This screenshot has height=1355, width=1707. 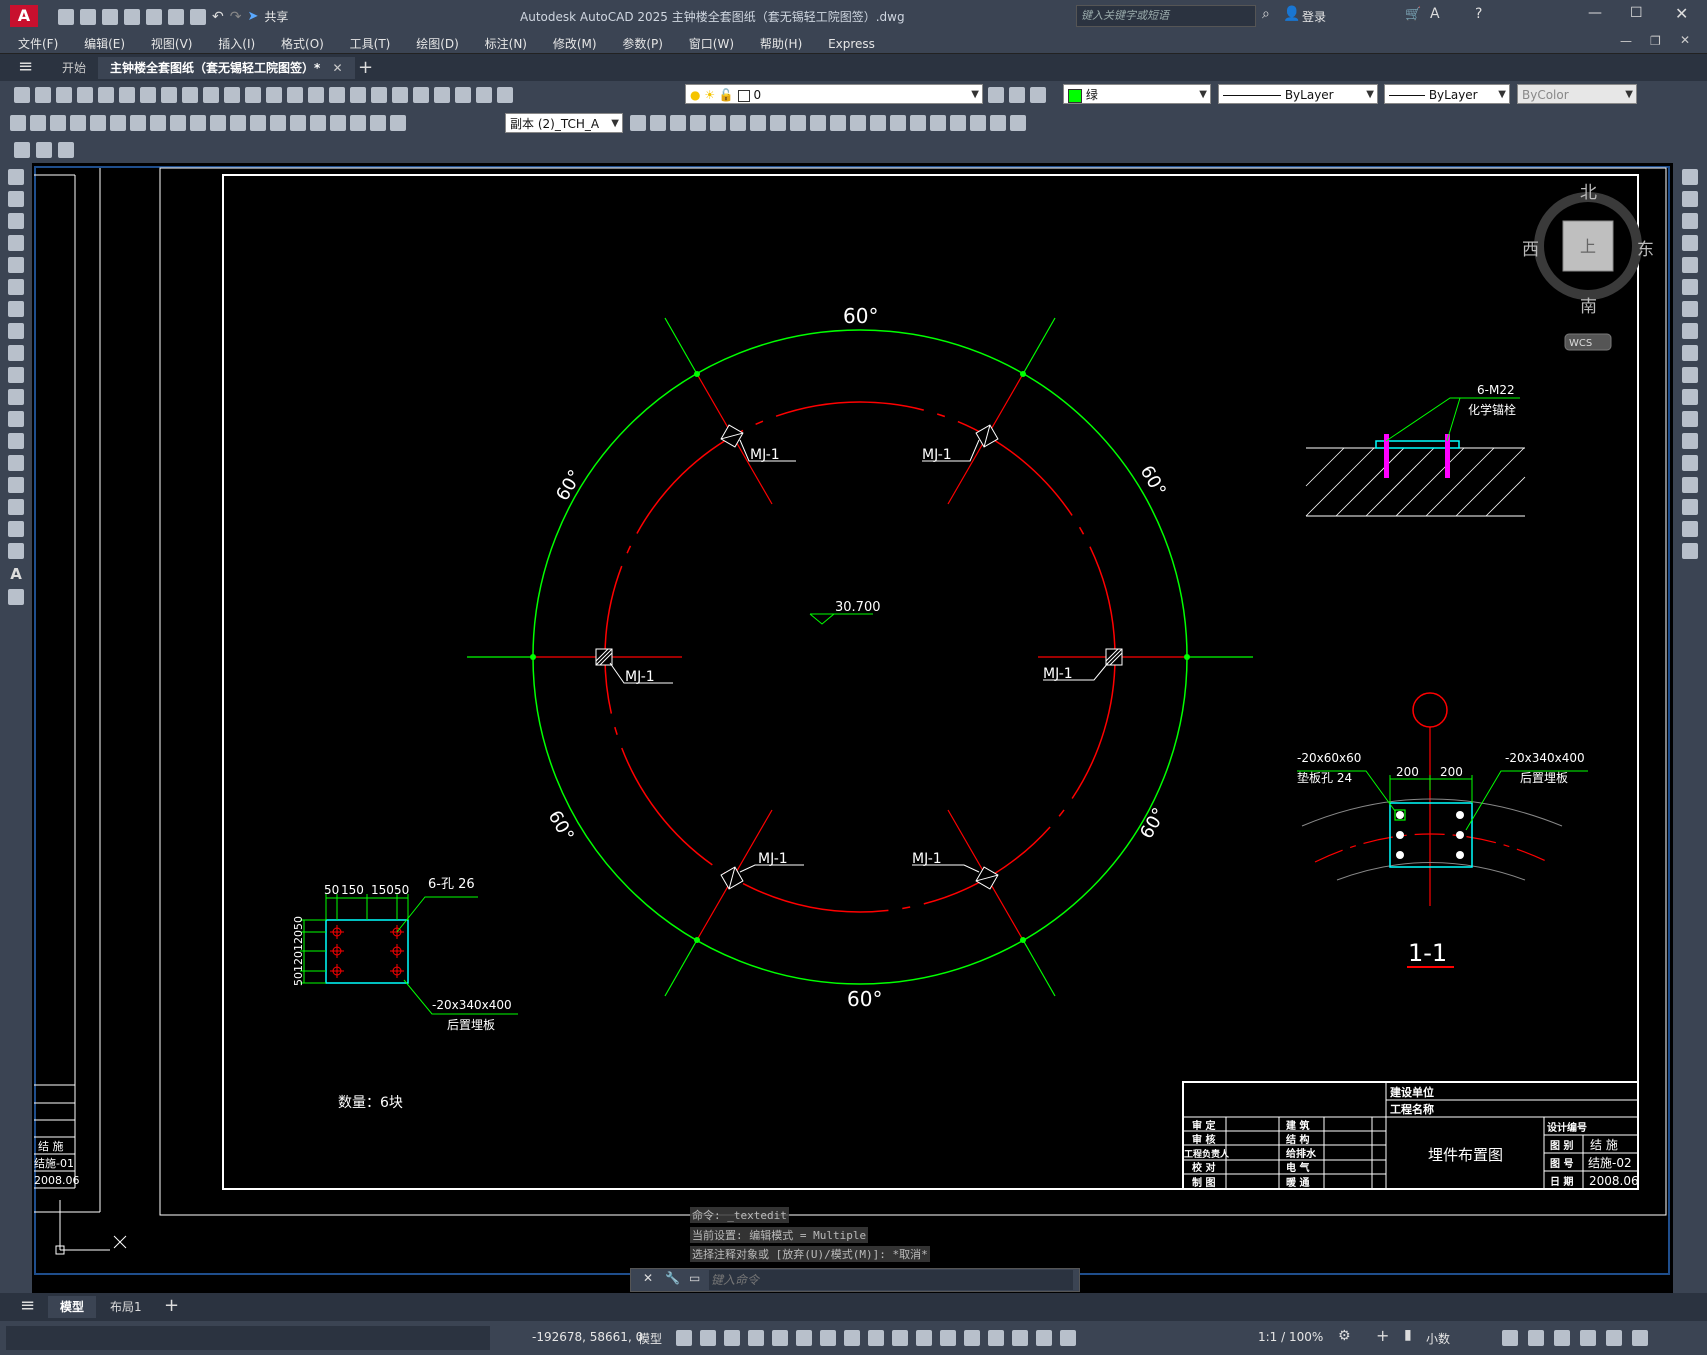 What do you see at coordinates (851, 44) in the screenshot?
I see `menu-express: Express` at bounding box center [851, 44].